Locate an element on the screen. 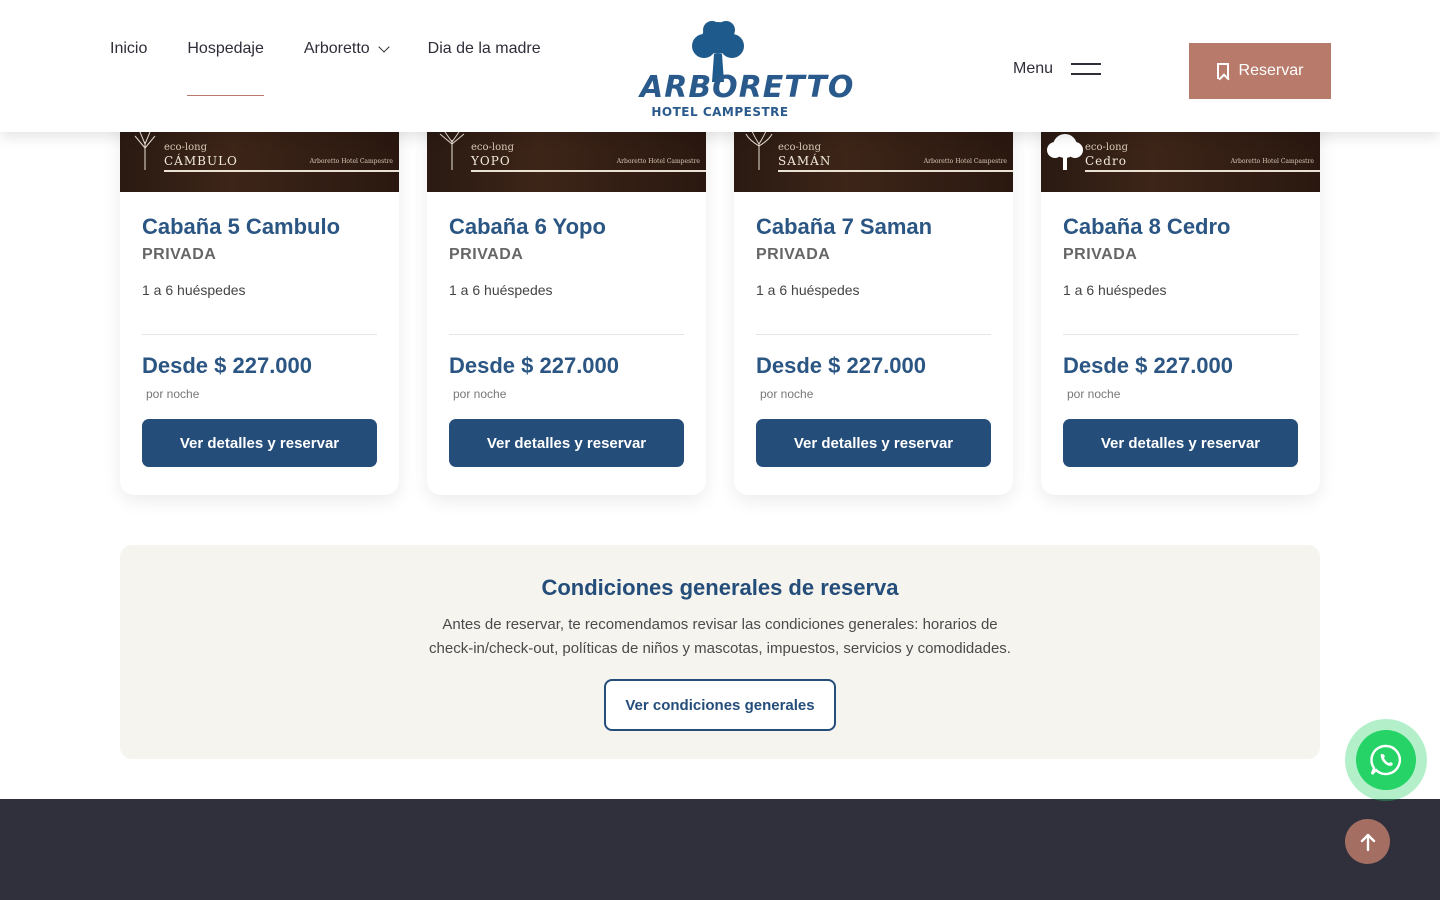  chevron-down-icon is located at coordinates (384, 47).